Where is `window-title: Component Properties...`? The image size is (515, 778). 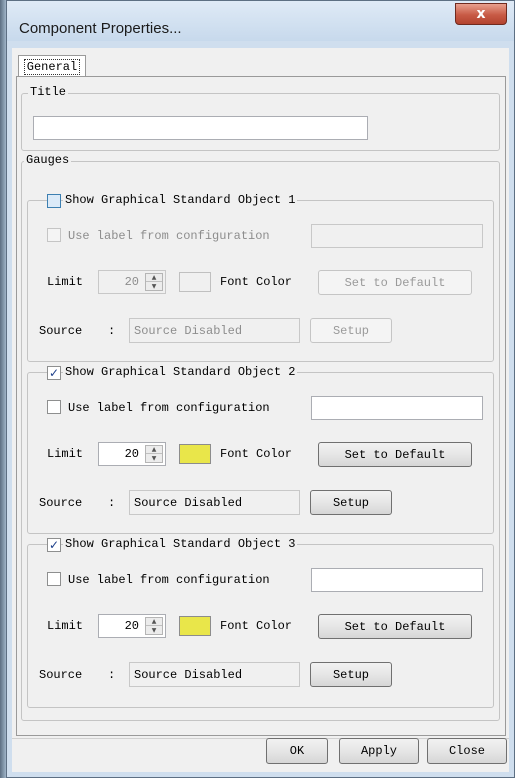 window-title: Component Properties... is located at coordinates (100, 28).